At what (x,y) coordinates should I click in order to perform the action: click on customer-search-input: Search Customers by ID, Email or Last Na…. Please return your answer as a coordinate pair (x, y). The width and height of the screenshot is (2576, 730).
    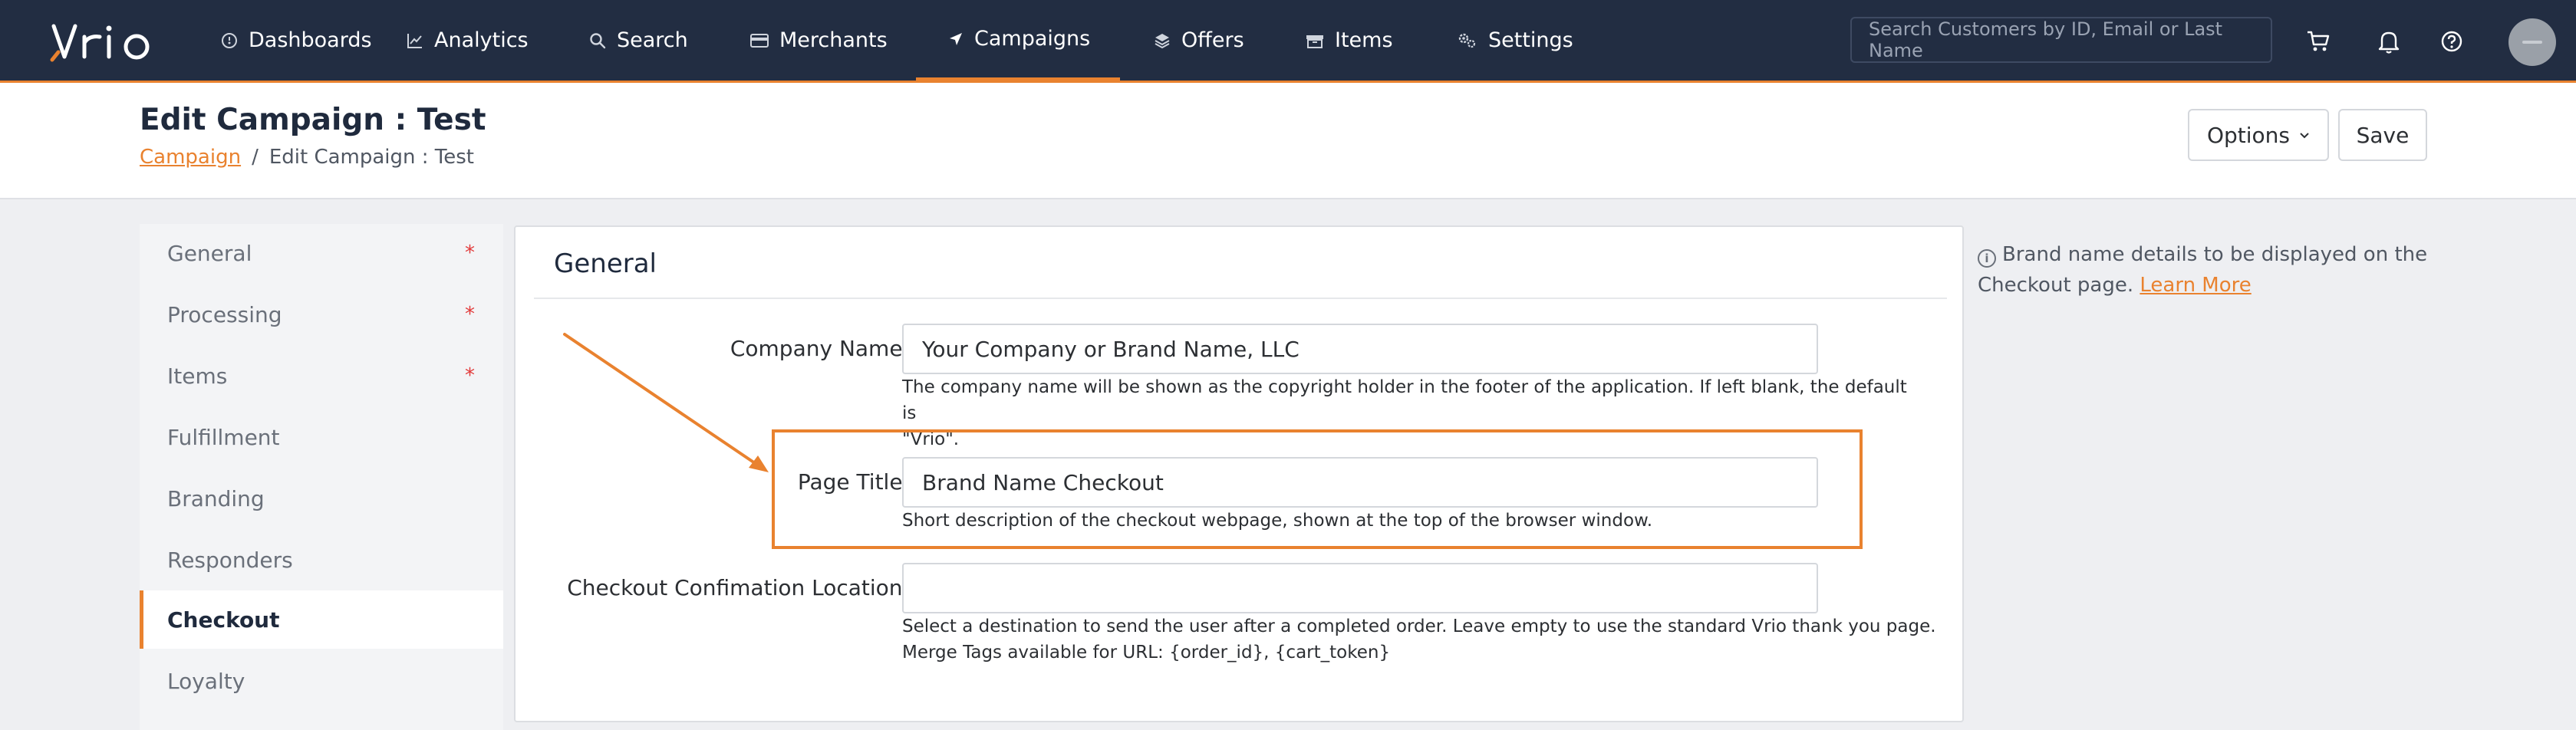
    Looking at the image, I should click on (2061, 40).